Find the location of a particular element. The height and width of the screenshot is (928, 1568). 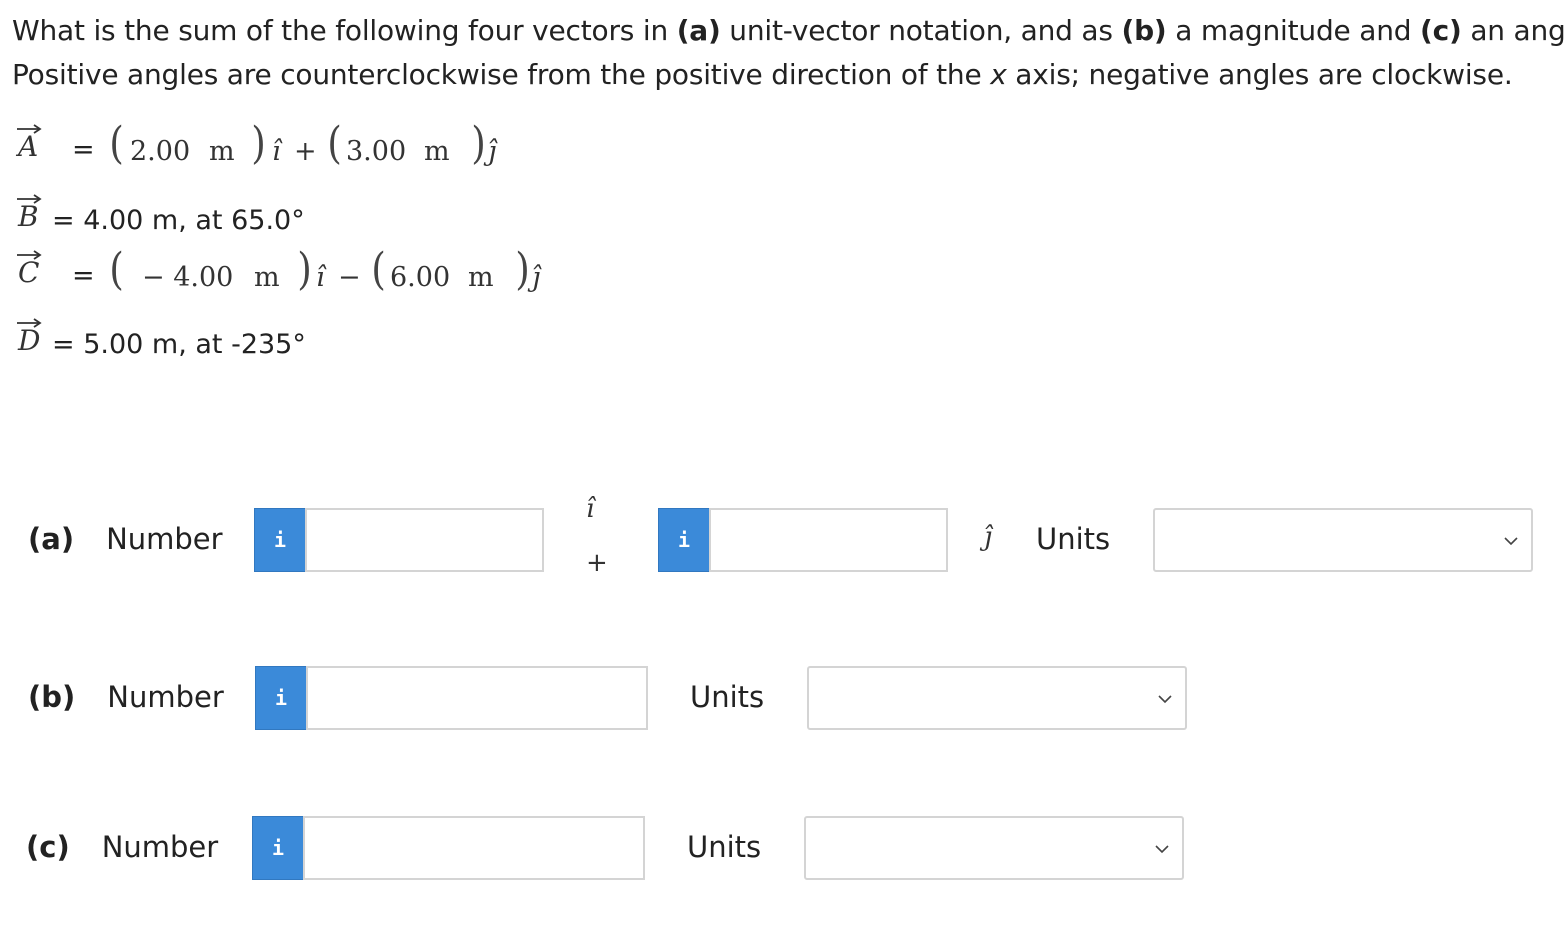

answer-a-i-input is located at coordinates (424, 540).